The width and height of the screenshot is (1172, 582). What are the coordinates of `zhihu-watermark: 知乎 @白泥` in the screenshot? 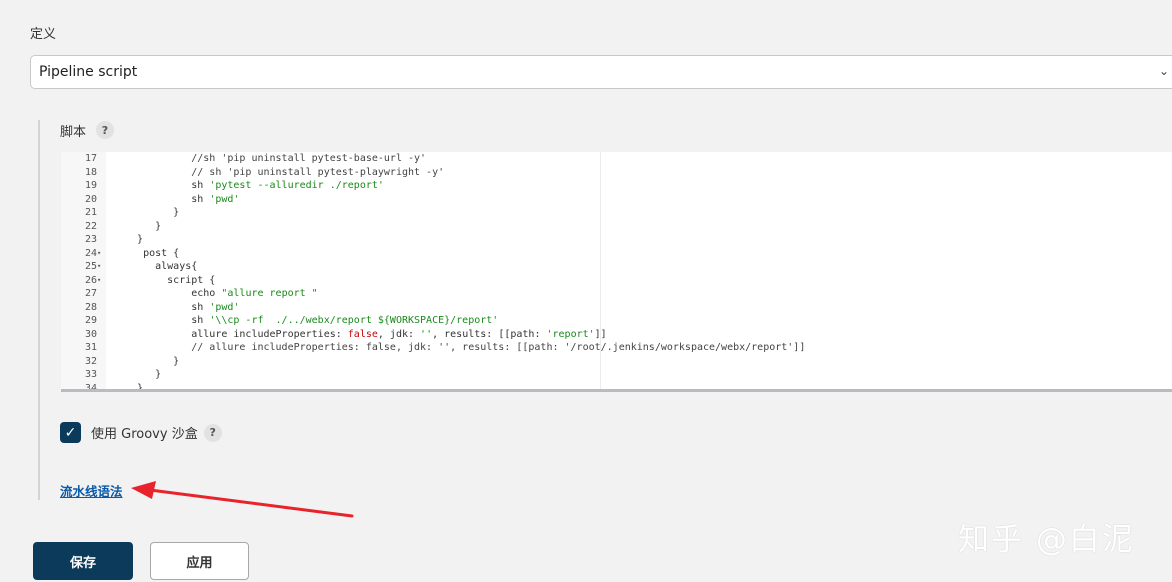 It's located at (1046, 540).